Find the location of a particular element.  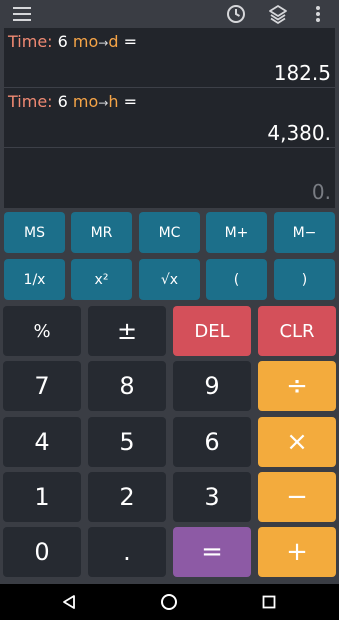

expression-to-unit: h is located at coordinates (113, 101).